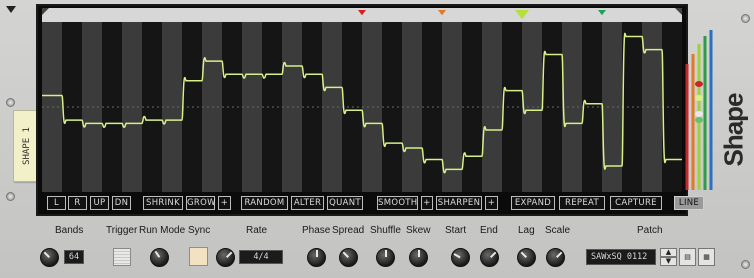 This screenshot has height=278, width=754. I want to click on skew-knob, so click(418, 257).